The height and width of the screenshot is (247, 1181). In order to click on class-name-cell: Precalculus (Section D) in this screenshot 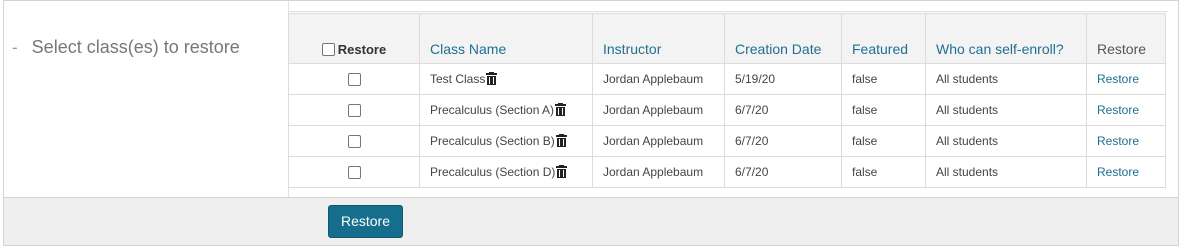, I will do `click(506, 172)`.